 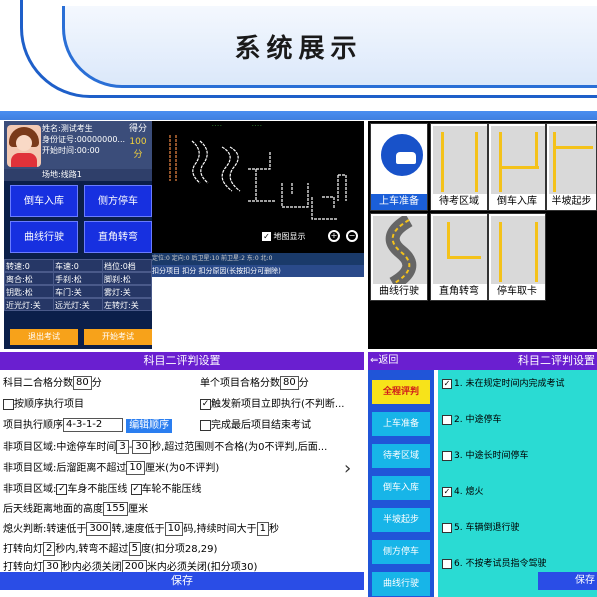 What do you see at coordinates (352, 236) in the screenshot?
I see `zoom-out-icon: −` at bounding box center [352, 236].